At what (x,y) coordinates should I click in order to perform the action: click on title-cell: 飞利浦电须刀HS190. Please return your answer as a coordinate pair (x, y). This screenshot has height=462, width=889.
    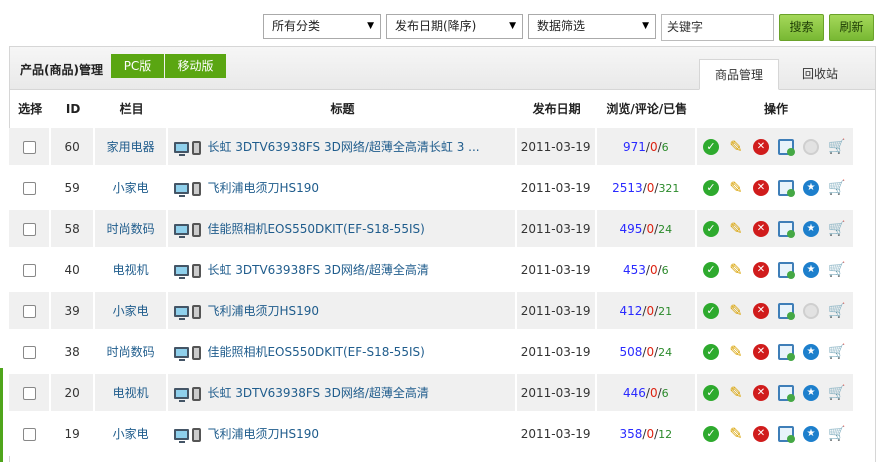
    Looking at the image, I should click on (342, 312).